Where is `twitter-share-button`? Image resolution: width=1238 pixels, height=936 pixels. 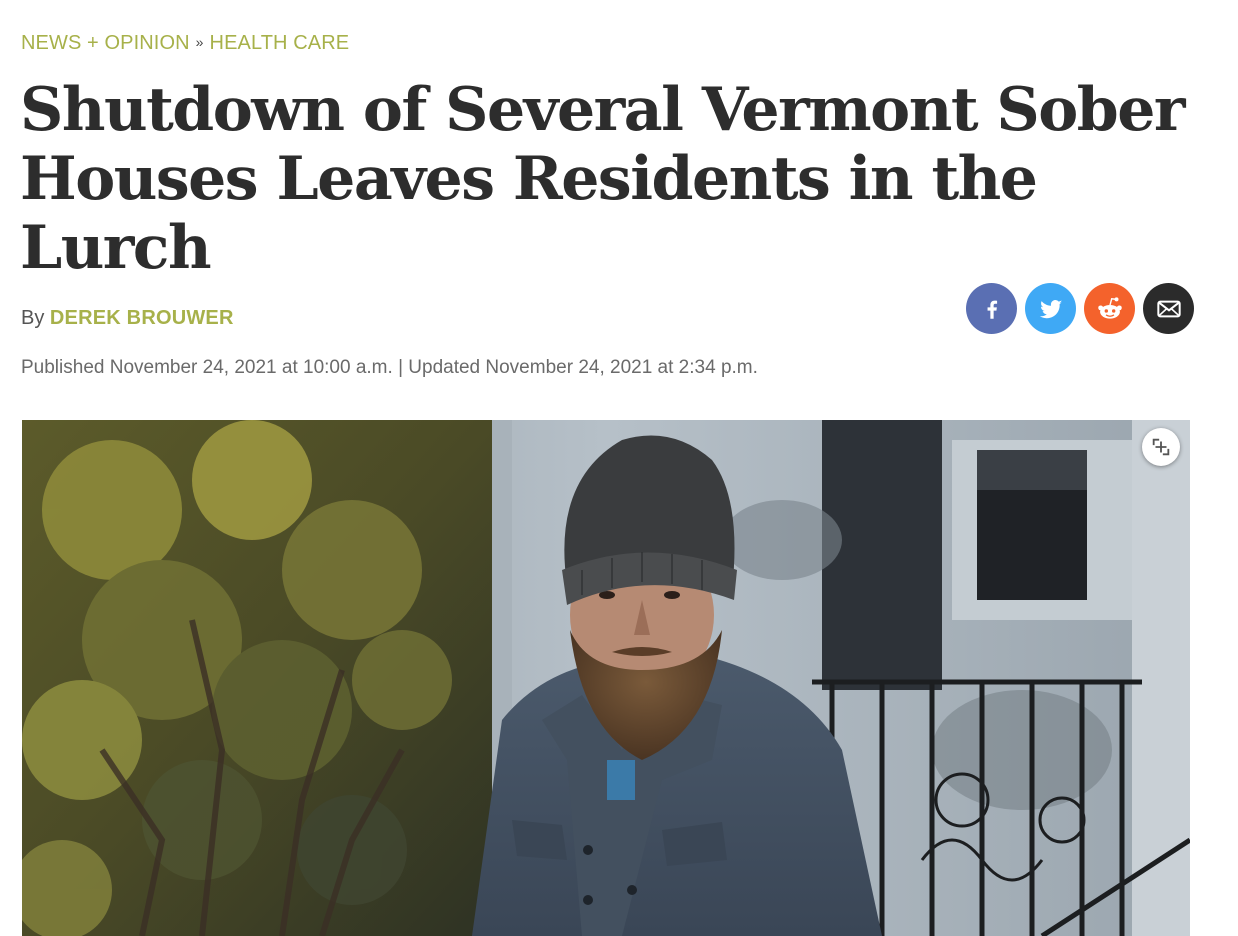 twitter-share-button is located at coordinates (1050, 308).